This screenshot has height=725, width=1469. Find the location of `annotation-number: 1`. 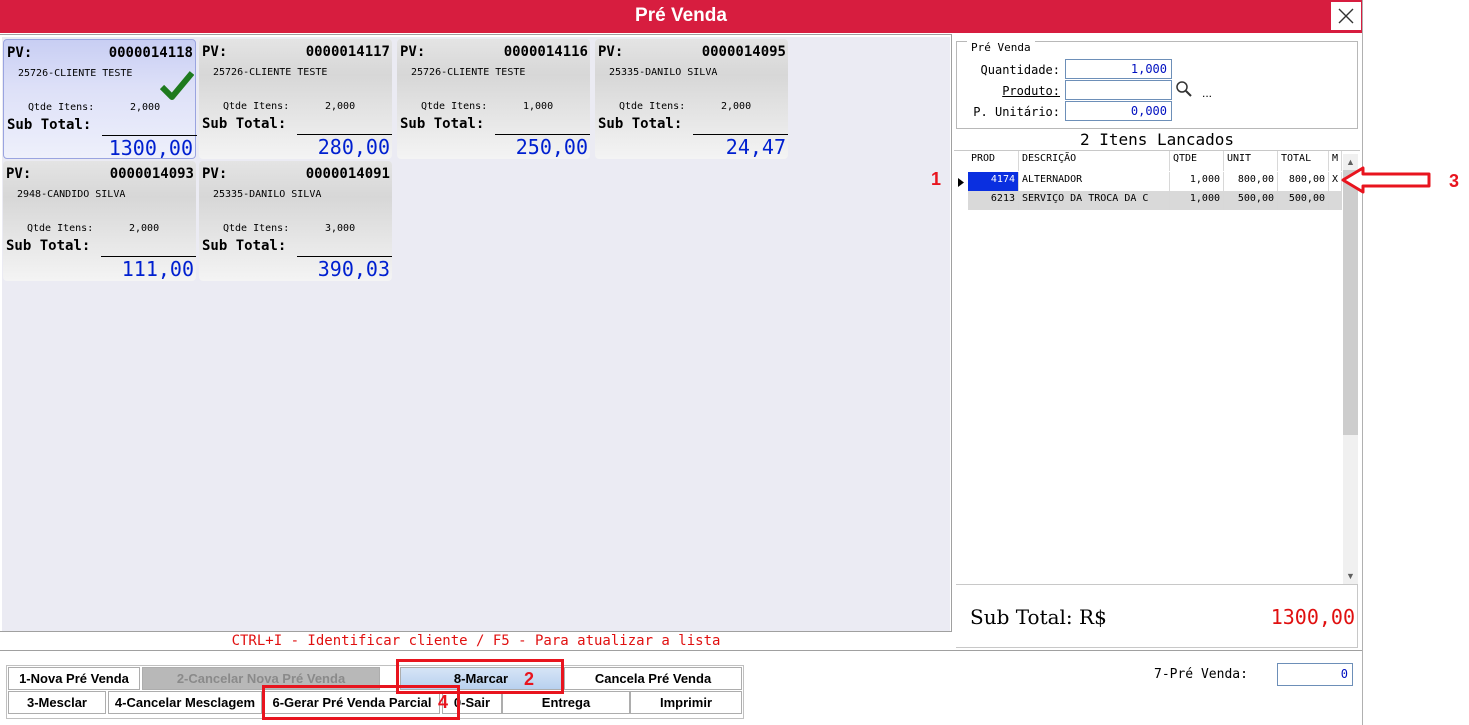

annotation-number: 1 is located at coordinates (936, 179).